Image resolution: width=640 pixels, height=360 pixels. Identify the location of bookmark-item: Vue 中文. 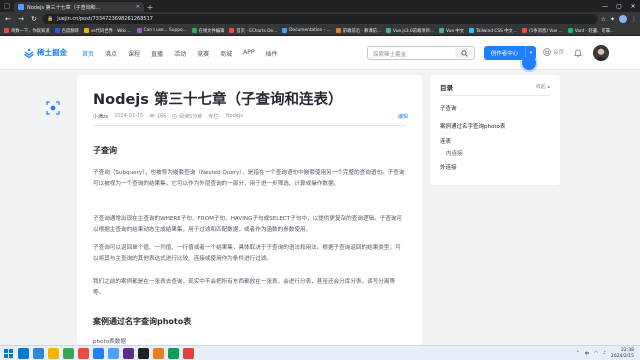
(451, 31).